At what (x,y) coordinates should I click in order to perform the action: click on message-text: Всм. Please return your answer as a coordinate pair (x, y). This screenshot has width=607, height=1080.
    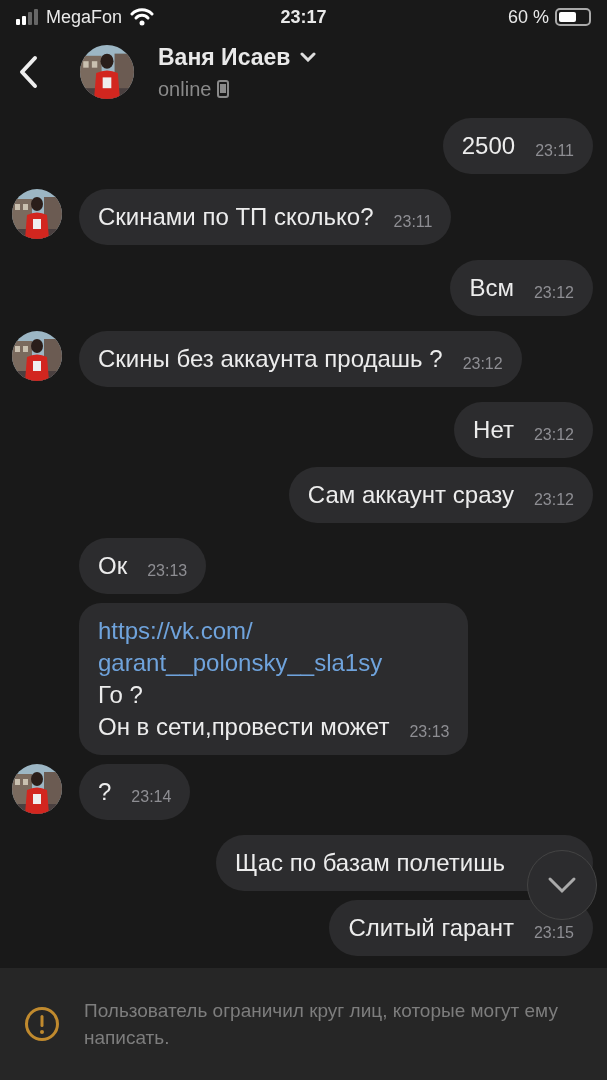
    Looking at the image, I should click on (491, 288).